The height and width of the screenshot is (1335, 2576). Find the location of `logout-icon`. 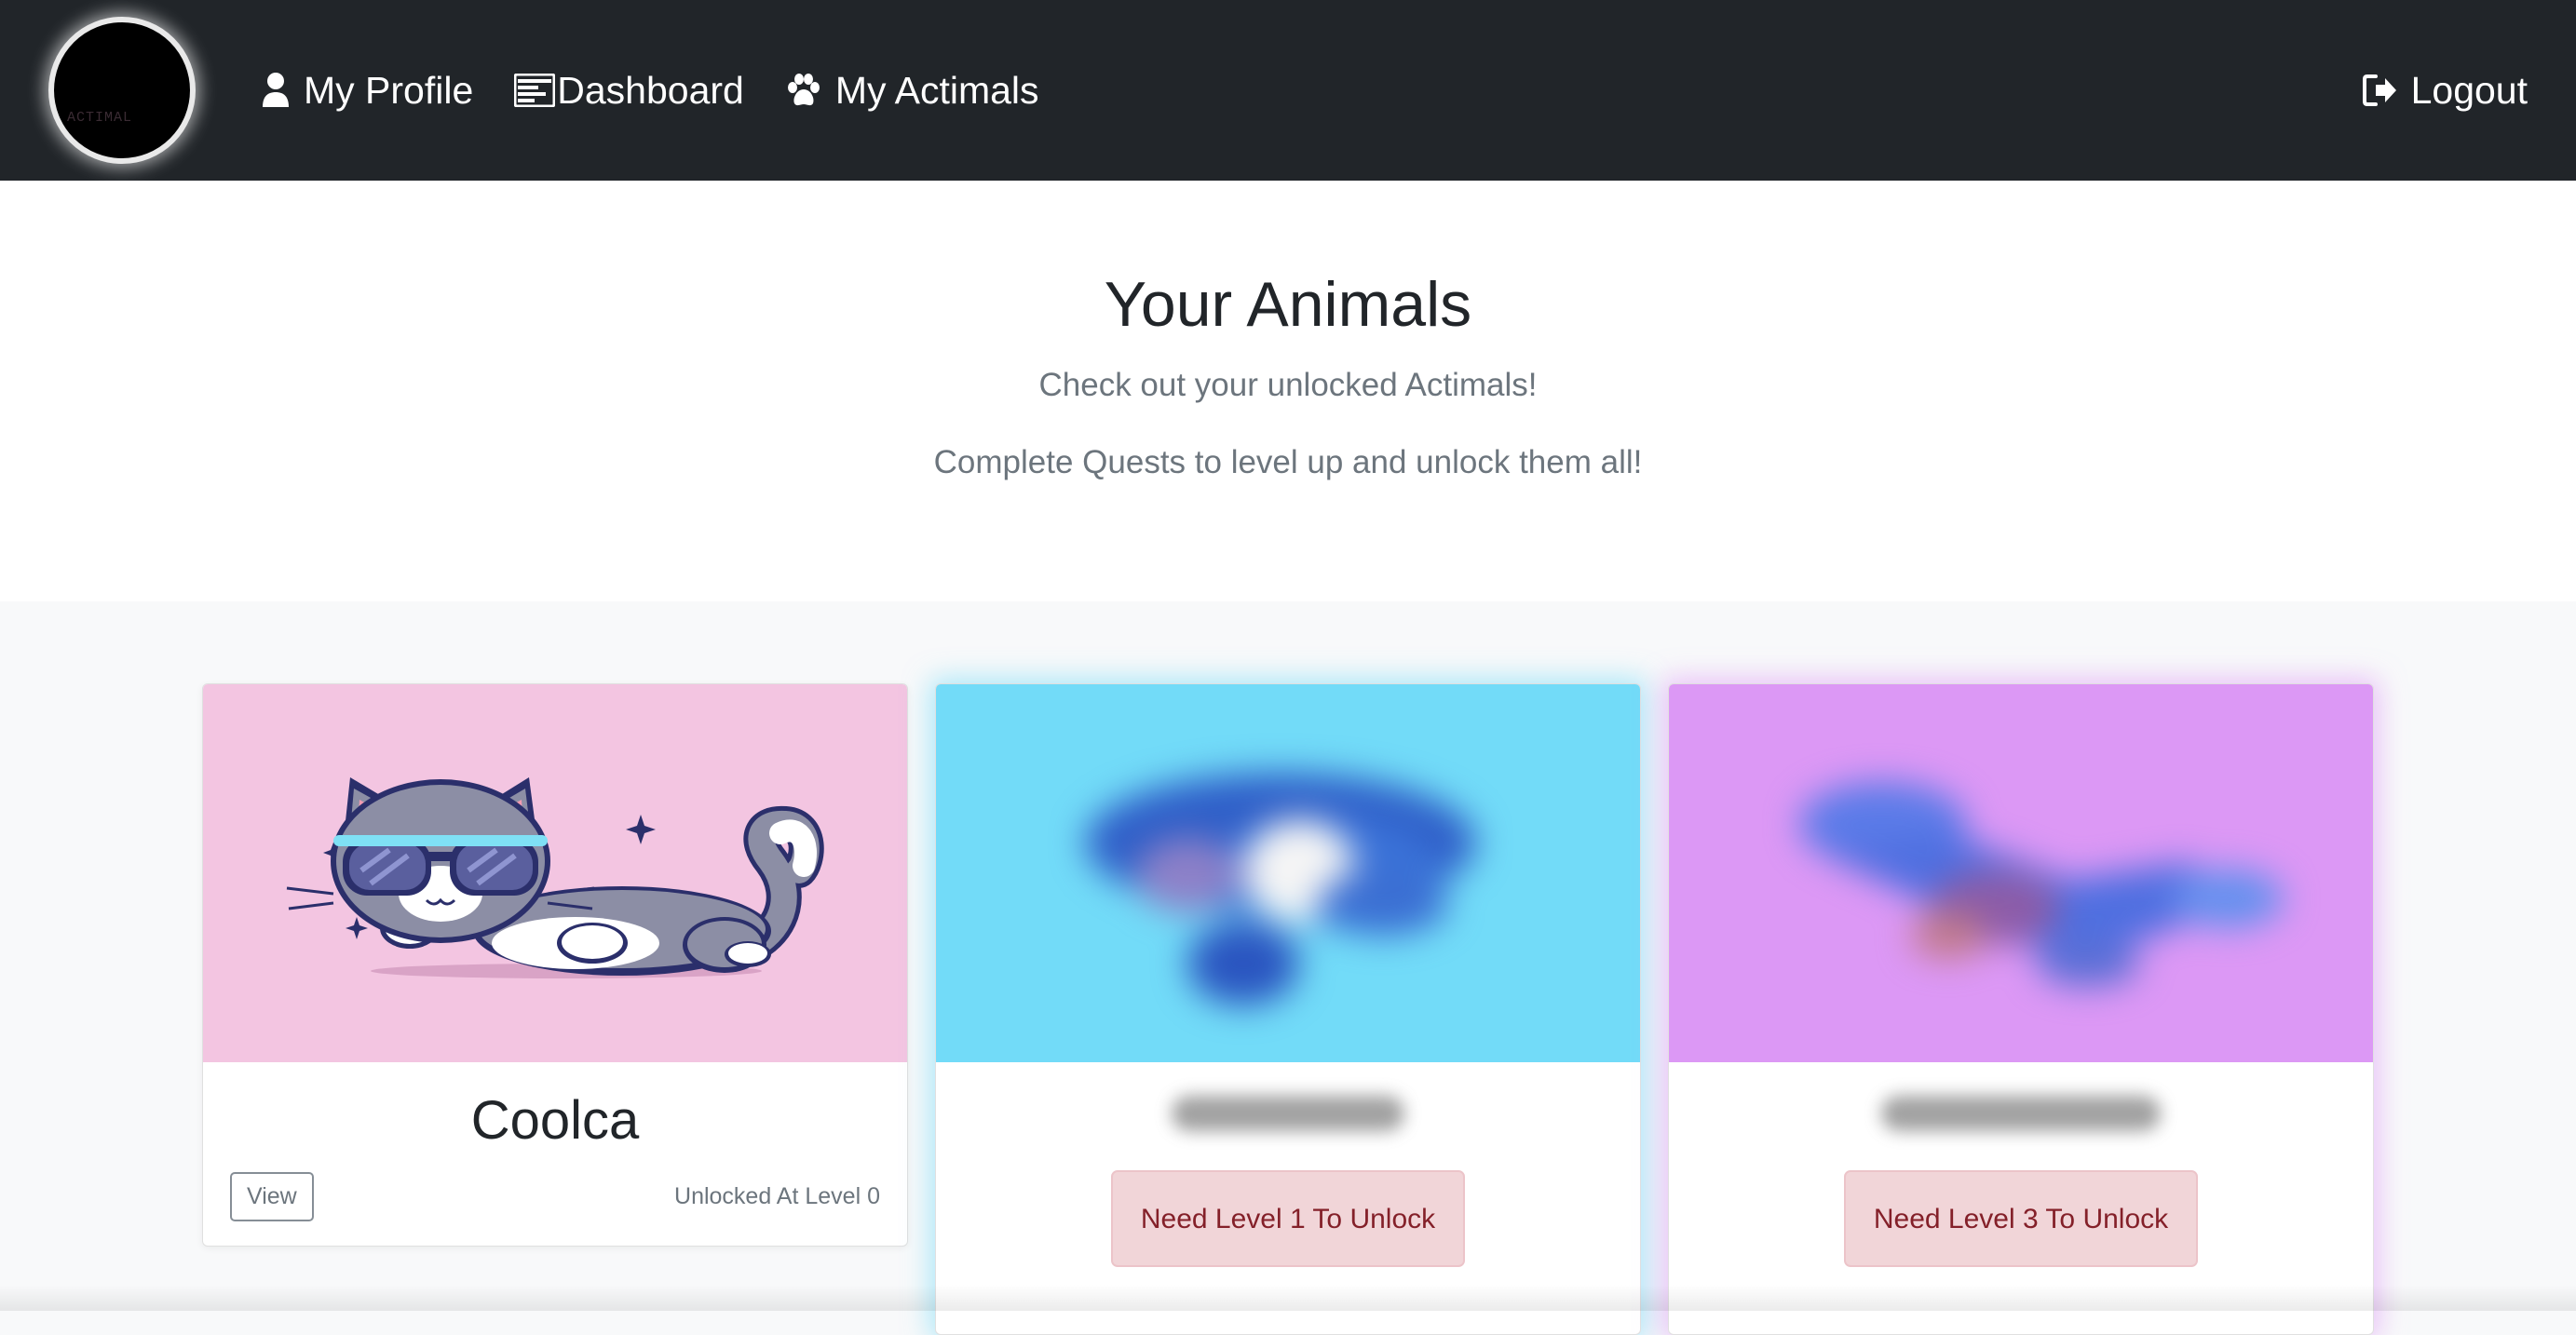

logout-icon is located at coordinates (2380, 90).